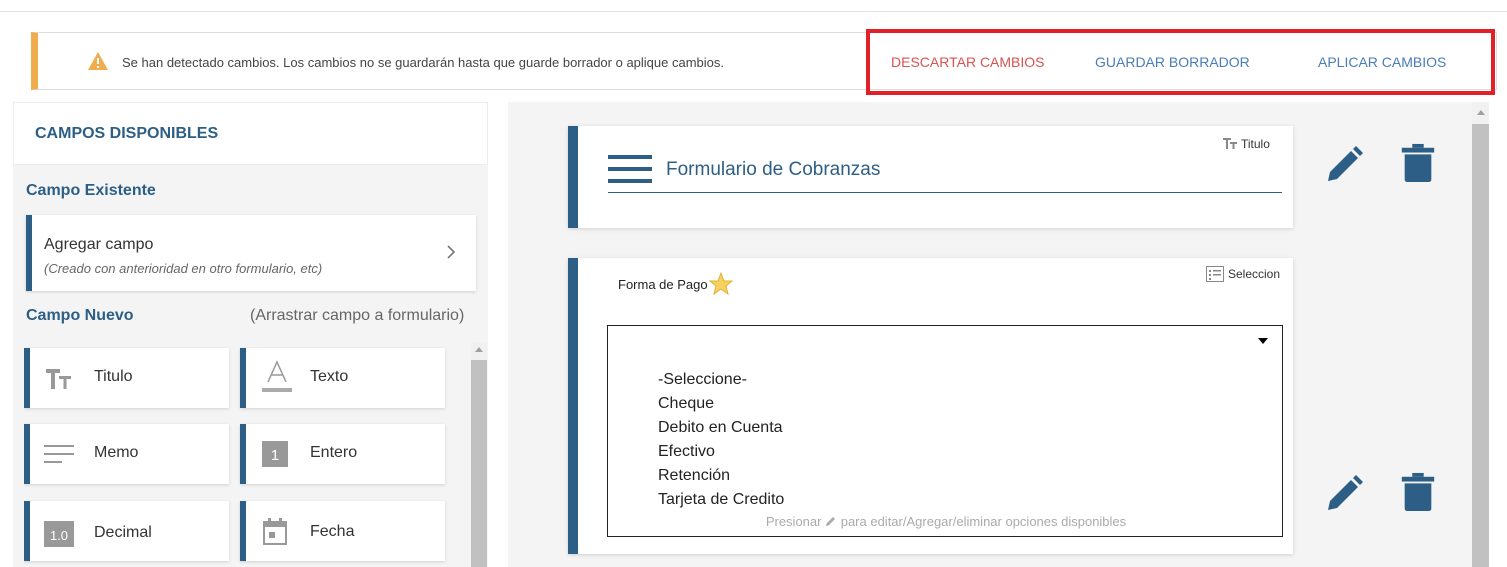 This screenshot has width=1507, height=567. I want to click on pencil-icon, so click(831, 521).